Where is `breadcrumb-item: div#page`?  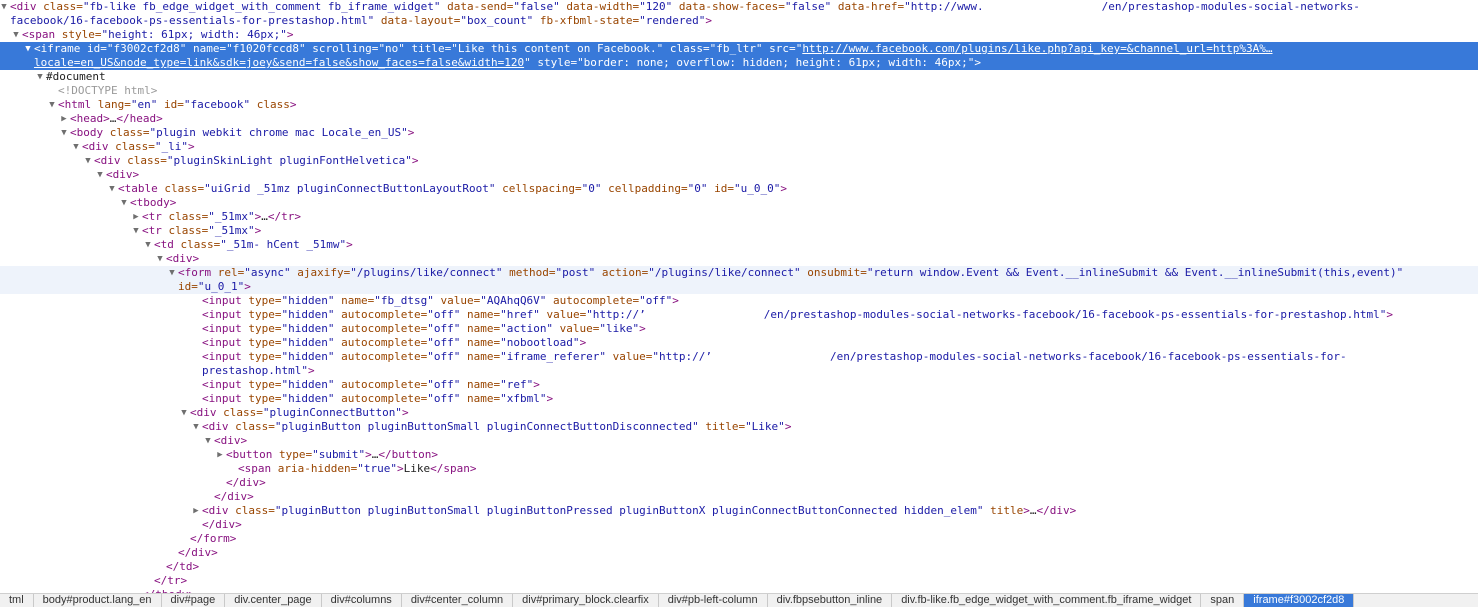
breadcrumb-item: div#page is located at coordinates (194, 600).